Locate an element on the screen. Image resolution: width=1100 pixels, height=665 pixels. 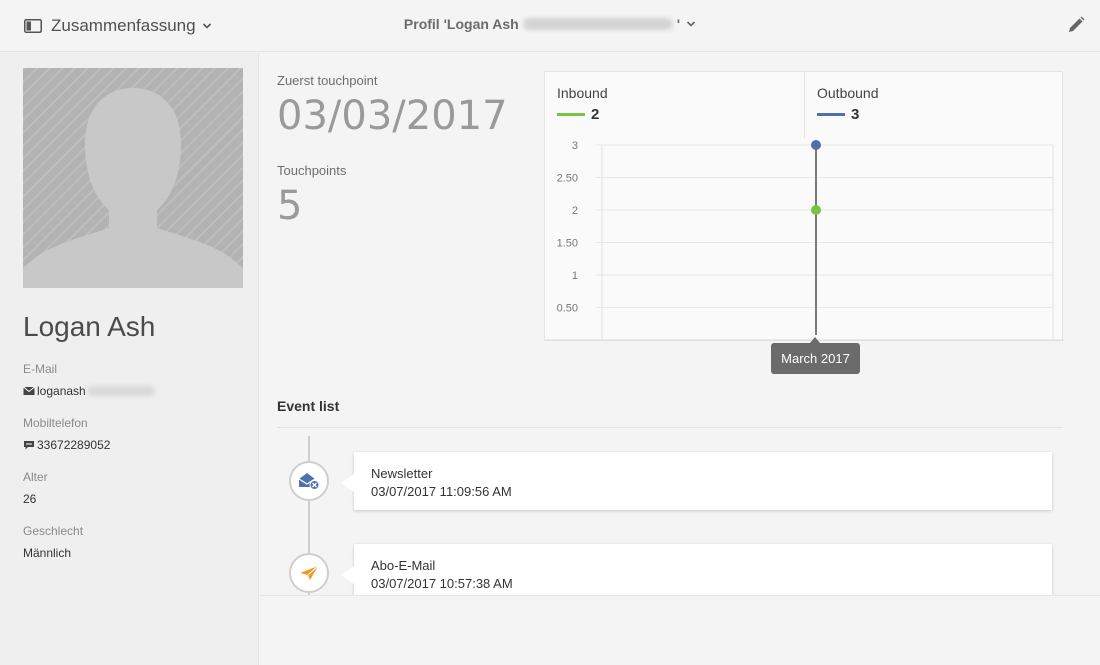
divider is located at coordinates (670, 427).